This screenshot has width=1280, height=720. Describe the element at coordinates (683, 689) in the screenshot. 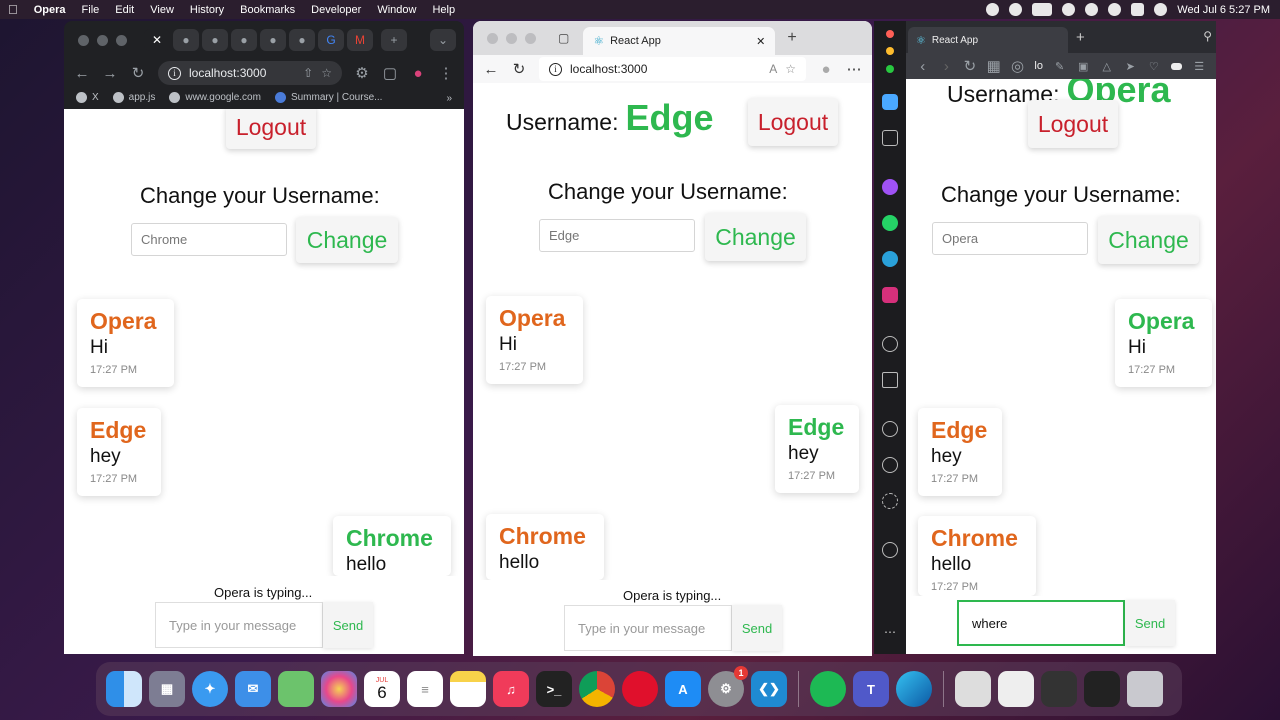

I see `app-store-icon: A` at that location.